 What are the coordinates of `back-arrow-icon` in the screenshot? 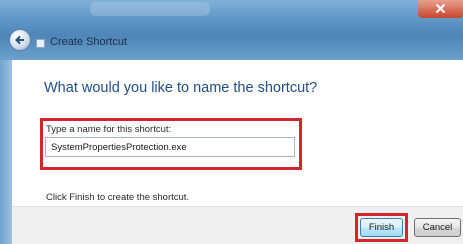 It's located at (19, 40).